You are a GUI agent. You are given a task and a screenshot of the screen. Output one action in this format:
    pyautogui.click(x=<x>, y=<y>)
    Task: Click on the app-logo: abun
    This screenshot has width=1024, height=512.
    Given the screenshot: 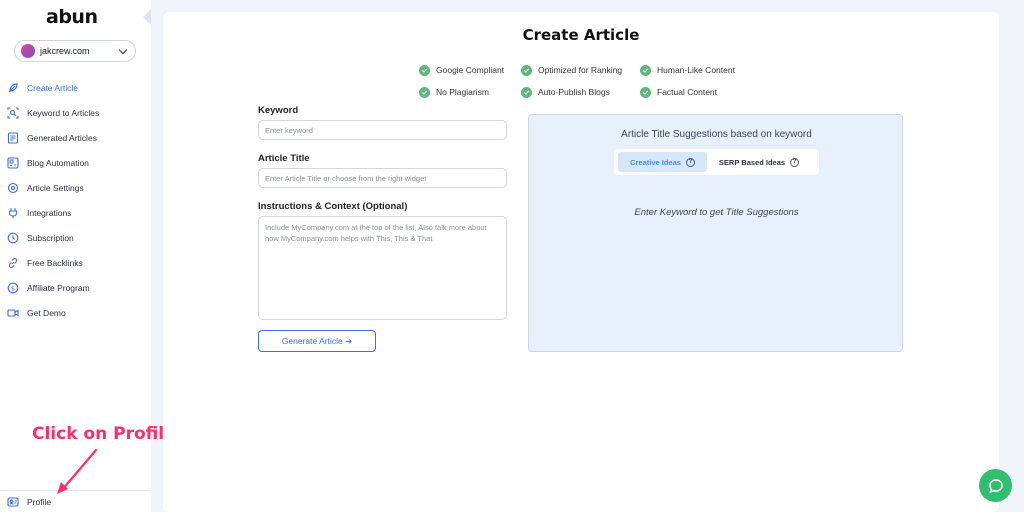 What is the action you would take?
    pyautogui.click(x=72, y=17)
    